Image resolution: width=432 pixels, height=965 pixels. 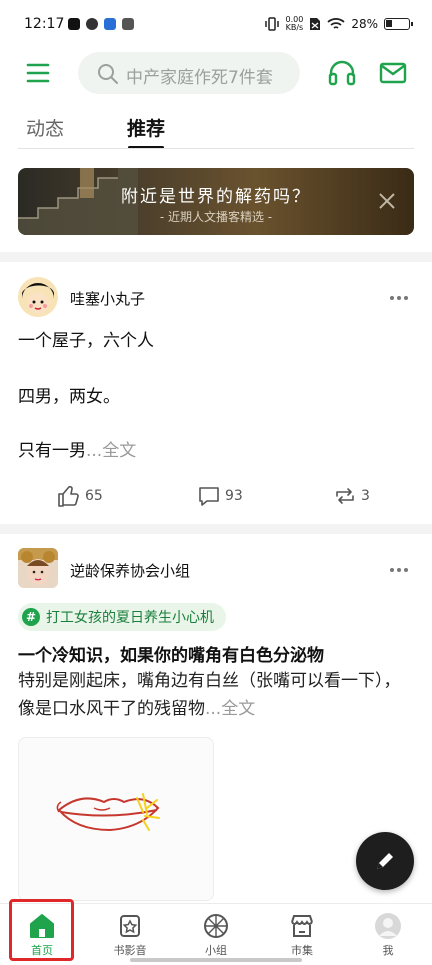 What do you see at coordinates (217, 695) in the screenshot?
I see `post-body: 特别是刚起床，嘴角边有白丝（张嘴可以看一下），像是口水风干了的残留物...全文` at bounding box center [217, 695].